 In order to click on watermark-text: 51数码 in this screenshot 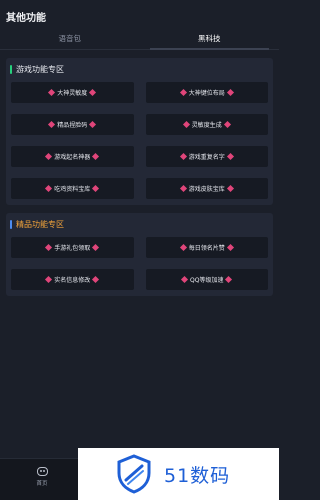, I will do `click(197, 475)`.